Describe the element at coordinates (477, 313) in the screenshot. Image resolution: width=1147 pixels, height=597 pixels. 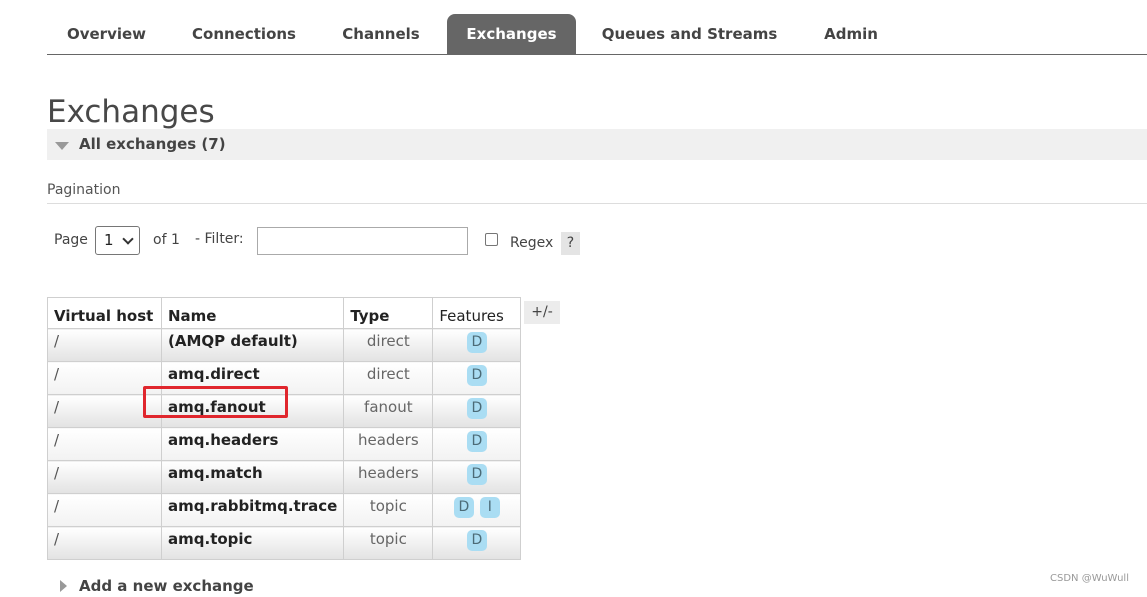
I see `column-header-features: Features` at that location.